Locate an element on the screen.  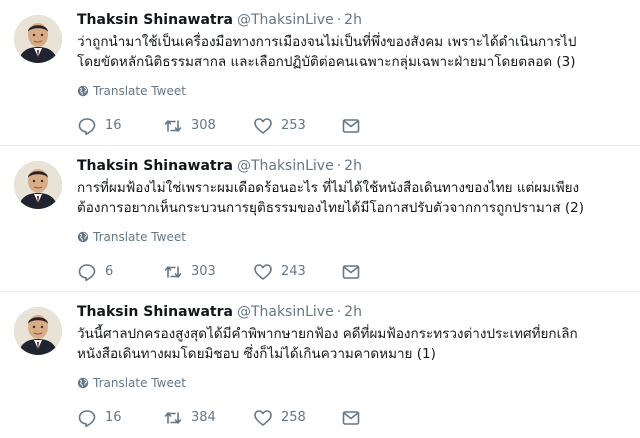
tweet-actions: 6 303 243 is located at coordinates (227, 272).